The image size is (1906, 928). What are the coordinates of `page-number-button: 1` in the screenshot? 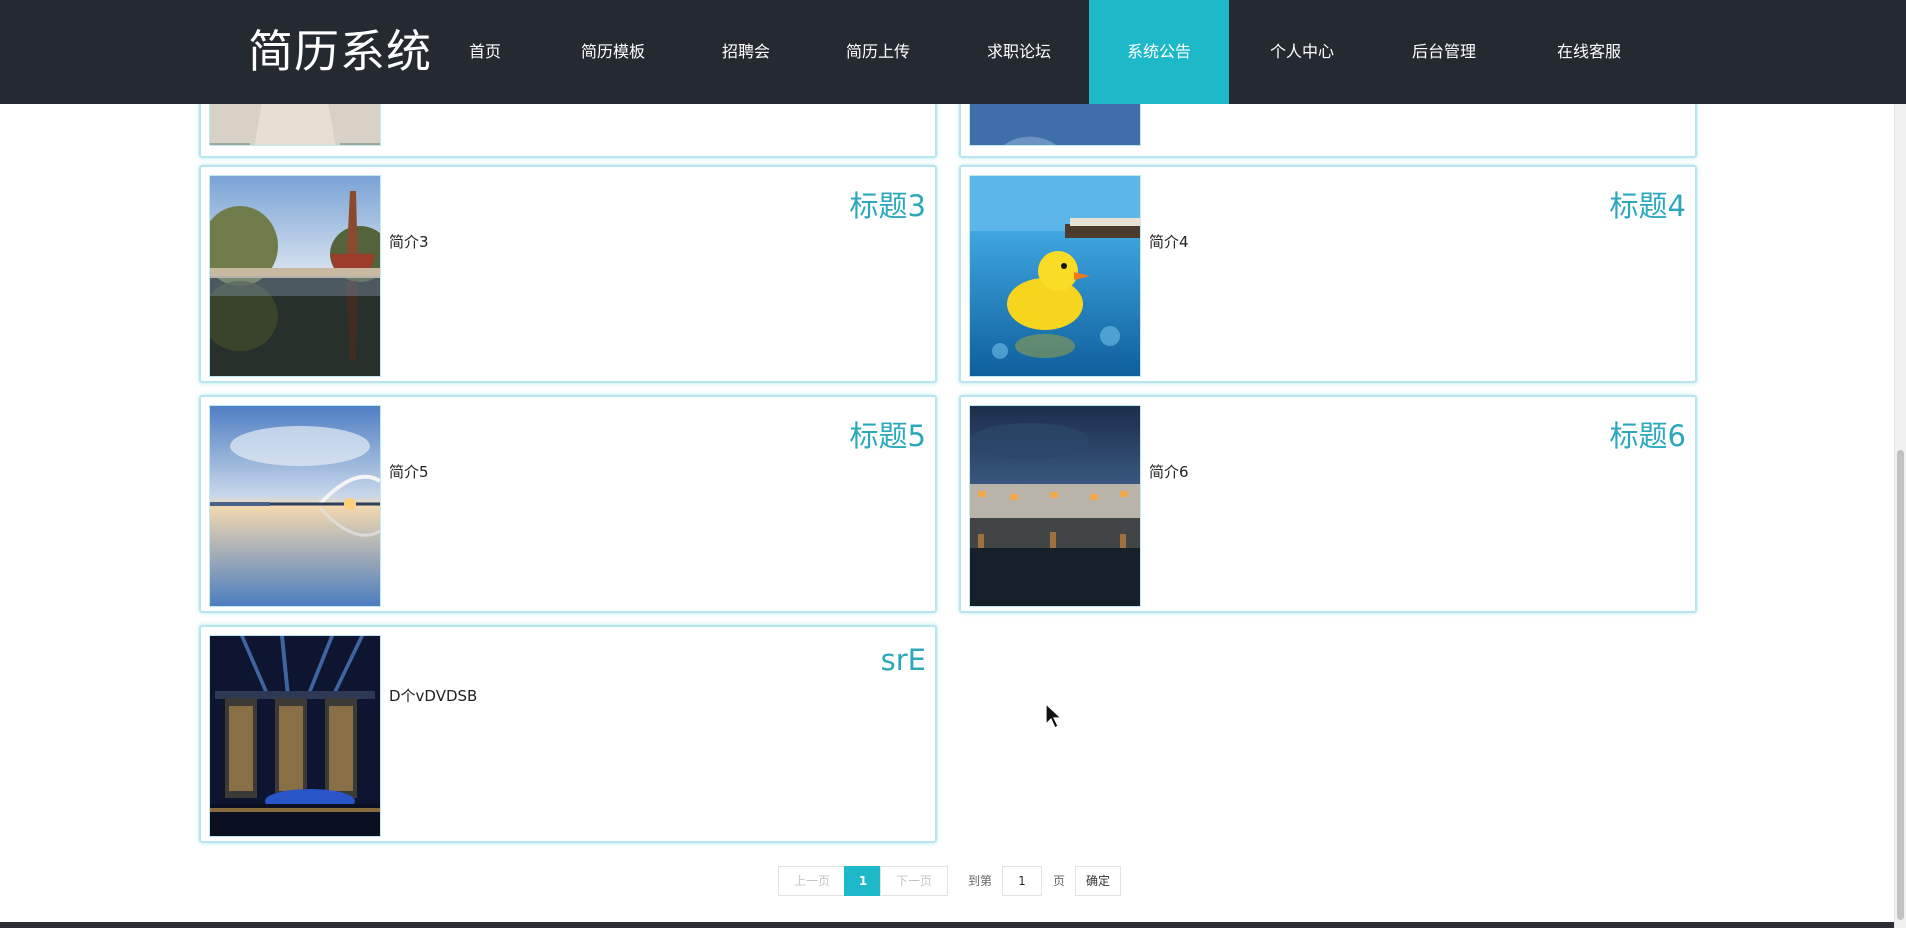 It's located at (863, 881).